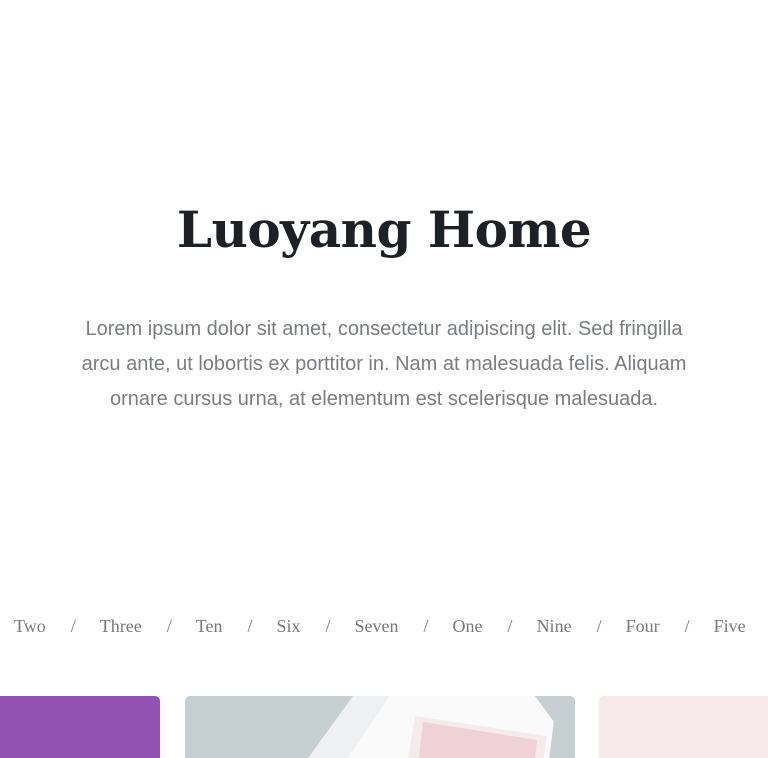  I want to click on filter-four: Four, so click(643, 626).